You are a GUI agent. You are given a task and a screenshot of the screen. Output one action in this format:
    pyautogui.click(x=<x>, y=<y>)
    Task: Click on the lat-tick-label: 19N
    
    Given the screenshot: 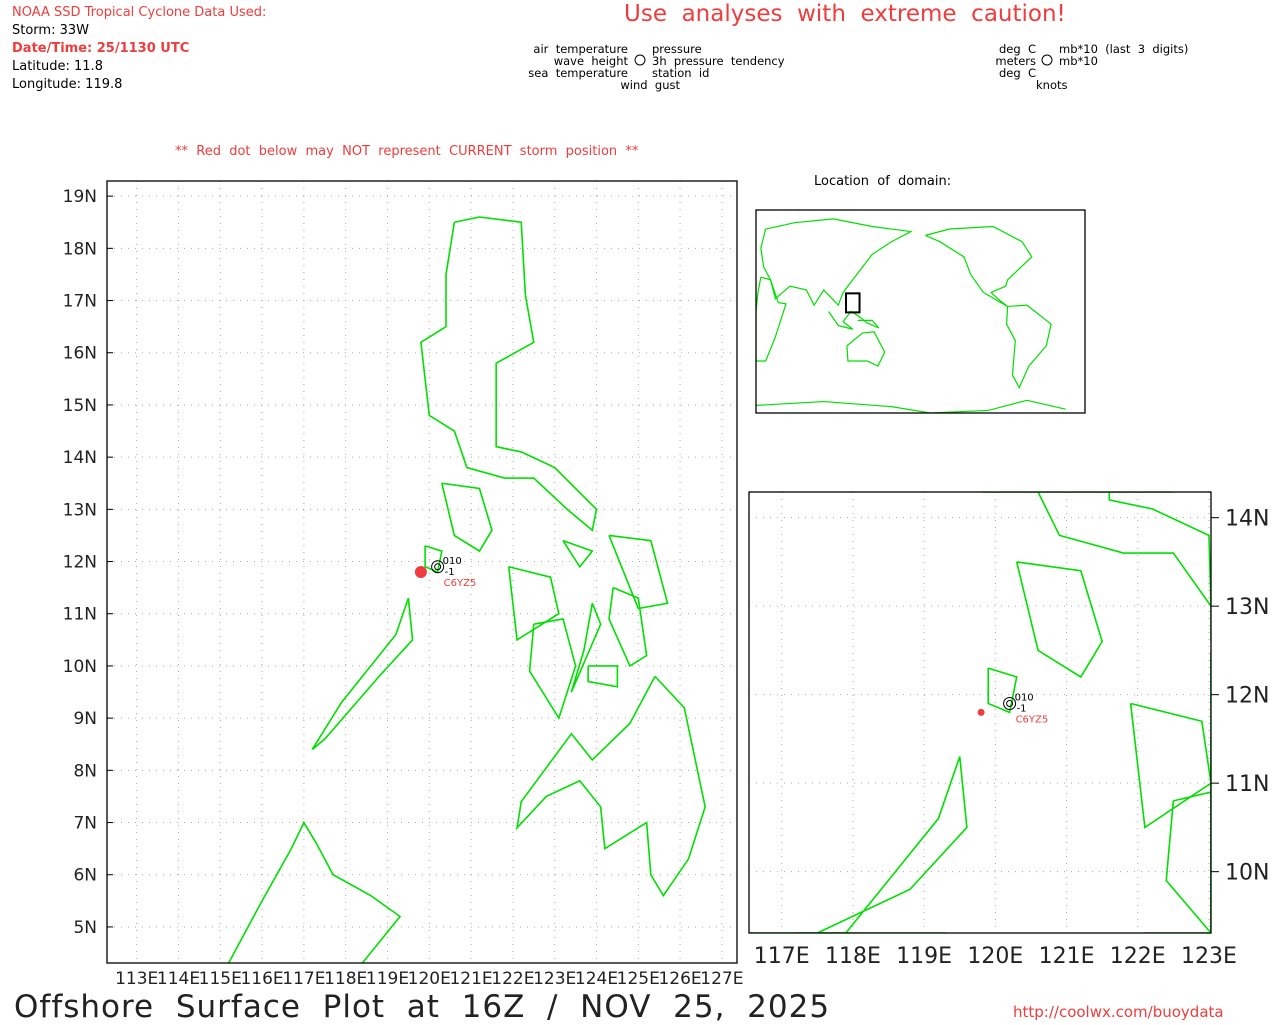 What is the action you would take?
    pyautogui.click(x=80, y=197)
    